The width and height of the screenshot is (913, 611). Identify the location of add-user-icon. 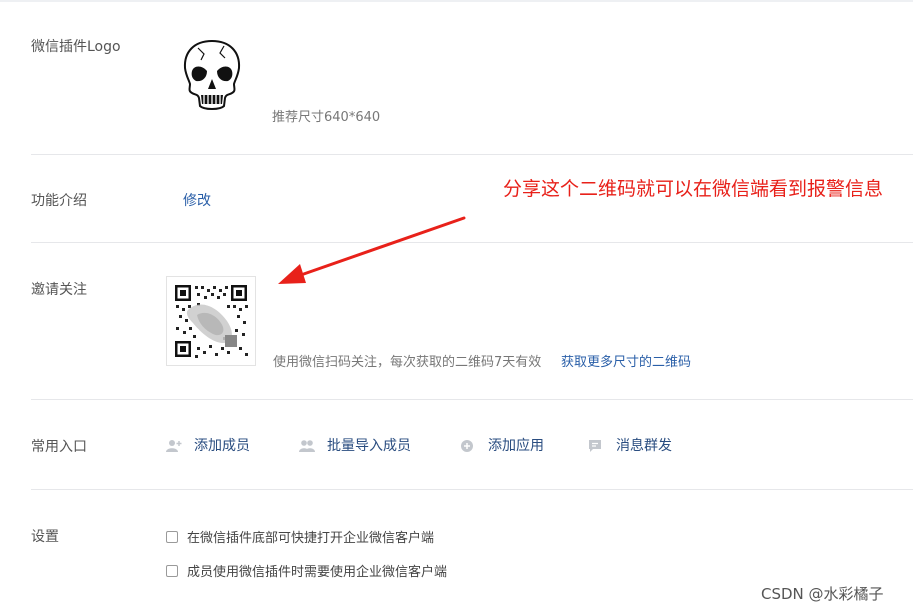
(174, 445).